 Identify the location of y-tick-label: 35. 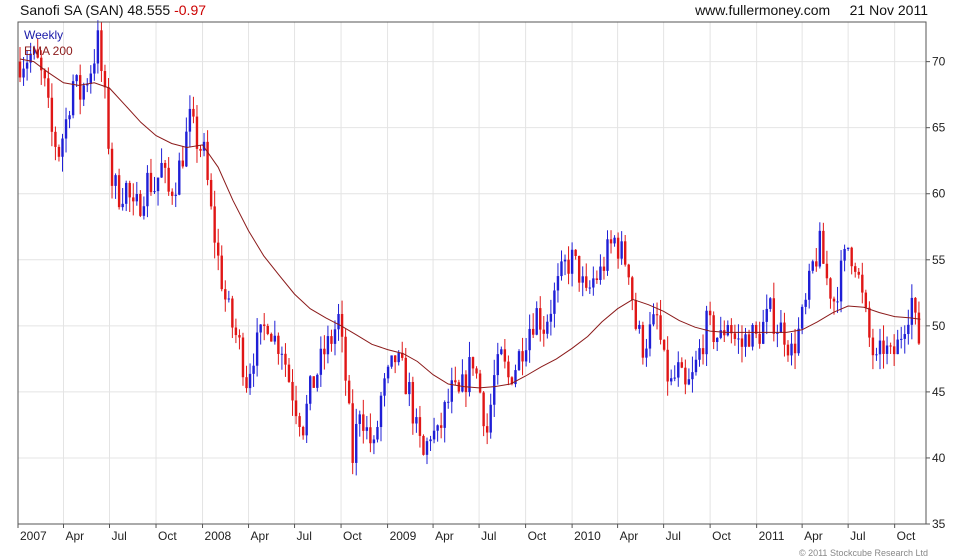
(939, 524).